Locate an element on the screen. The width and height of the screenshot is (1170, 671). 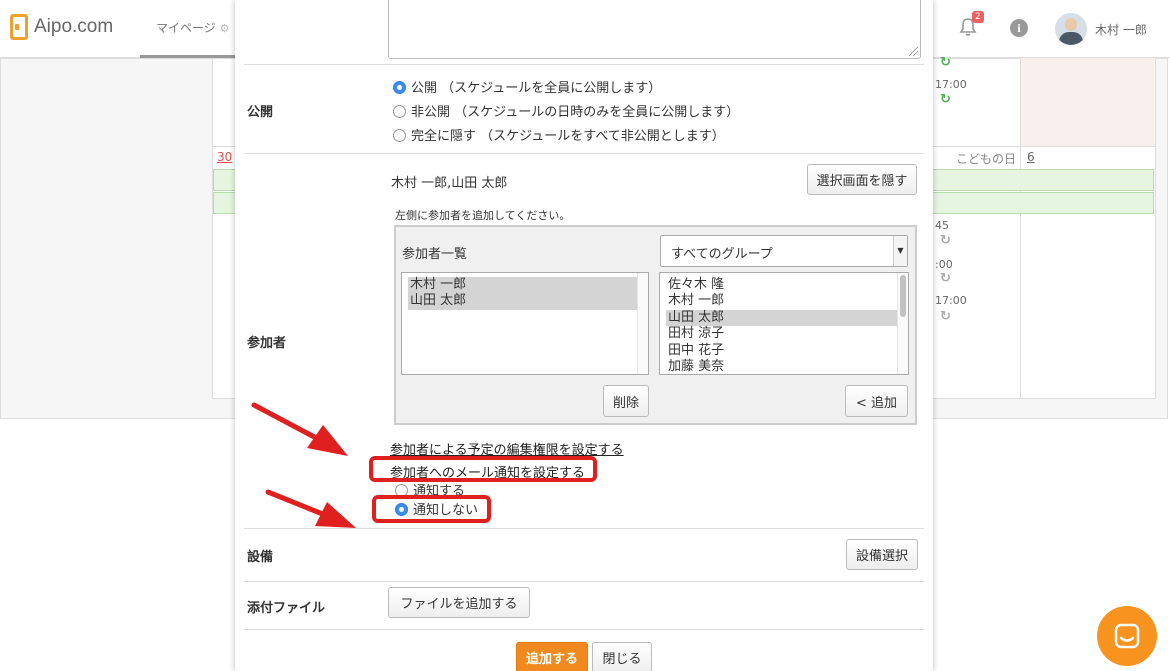
participants-hint: 左側に参加者を追加してください。 is located at coordinates (483, 215).